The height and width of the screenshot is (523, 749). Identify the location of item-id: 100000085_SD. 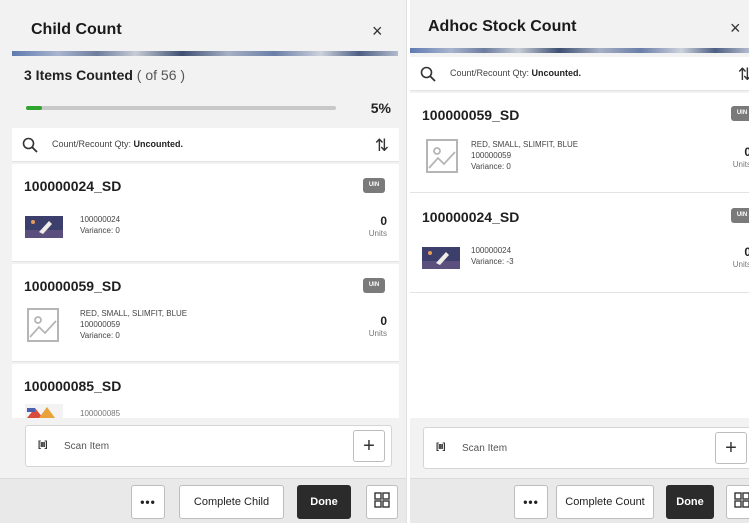
(73, 386).